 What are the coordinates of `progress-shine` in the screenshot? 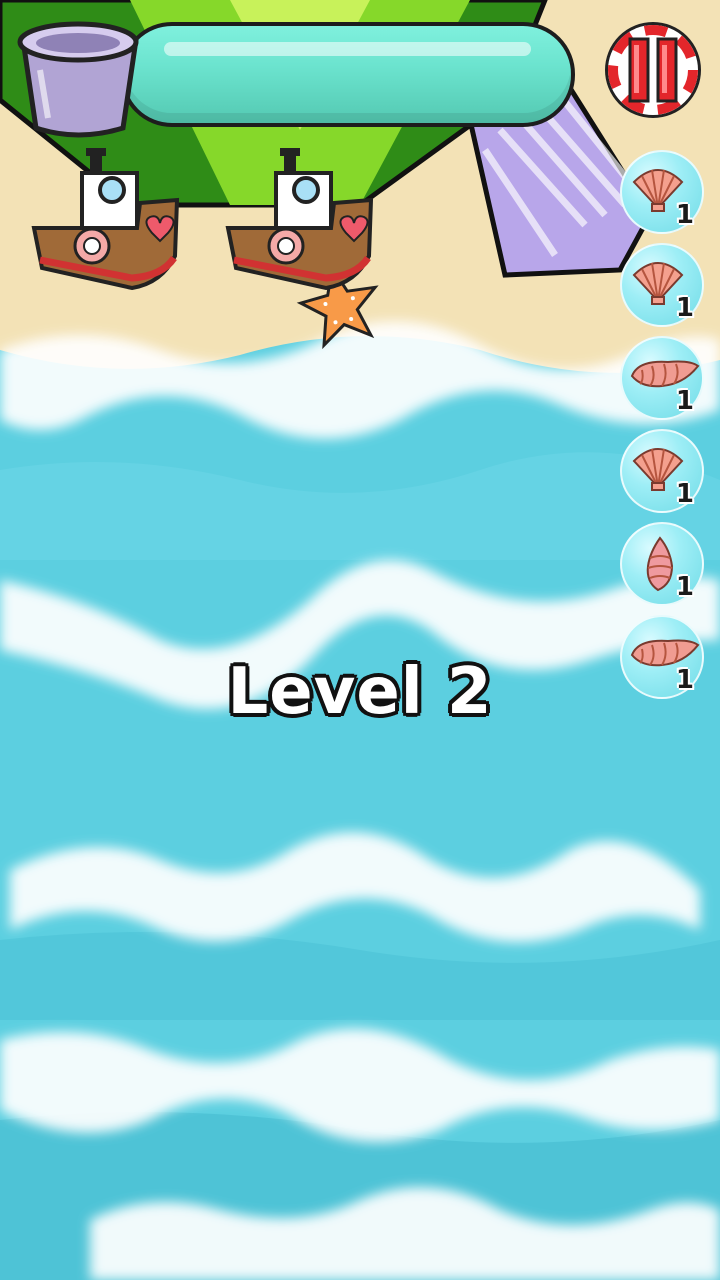 It's located at (347, 49).